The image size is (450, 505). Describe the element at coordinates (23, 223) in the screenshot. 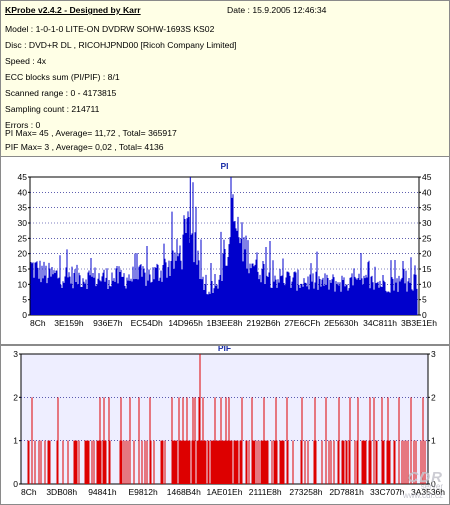

I see `ytick-left-label: 30` at that location.